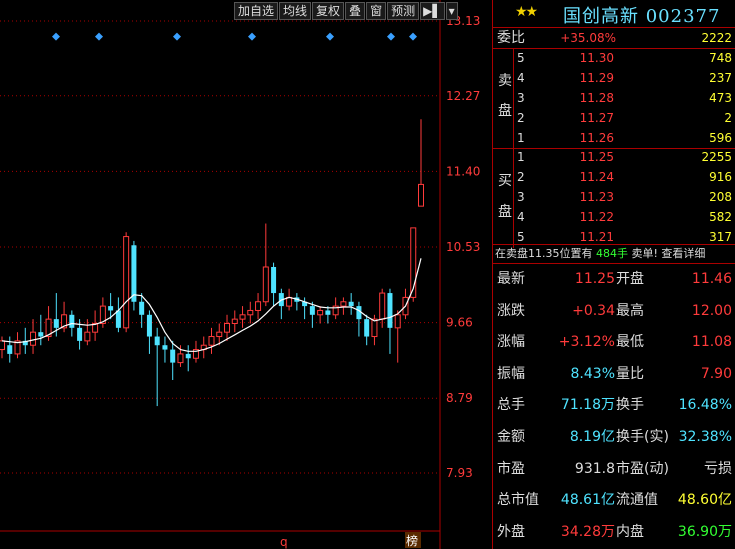 The width and height of the screenshot is (735, 549). I want to click on stat-value-2: +3.12%, so click(586, 342).